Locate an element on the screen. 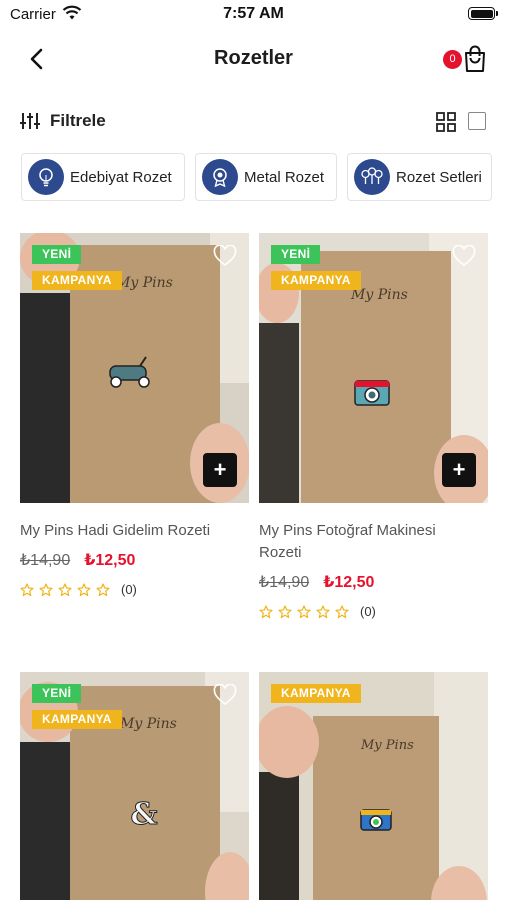 The width and height of the screenshot is (507, 900). medals-icon is located at coordinates (372, 177).